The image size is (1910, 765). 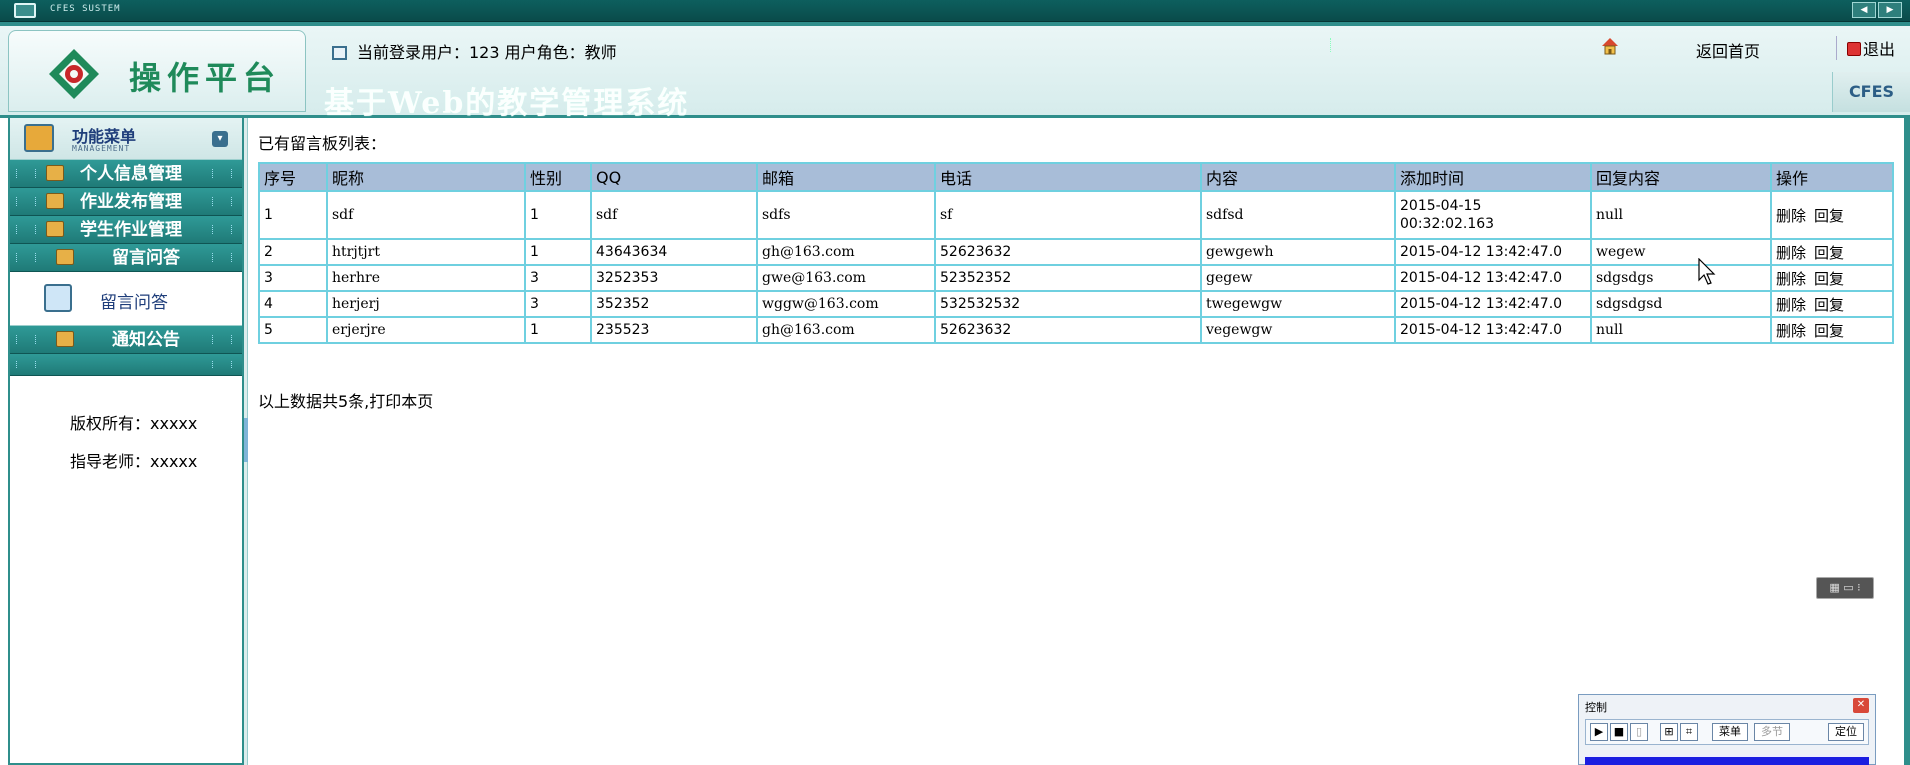 What do you see at coordinates (955, 11) in the screenshot?
I see `system-titlebar: CFES SUSTEM ◀ ▶` at bounding box center [955, 11].